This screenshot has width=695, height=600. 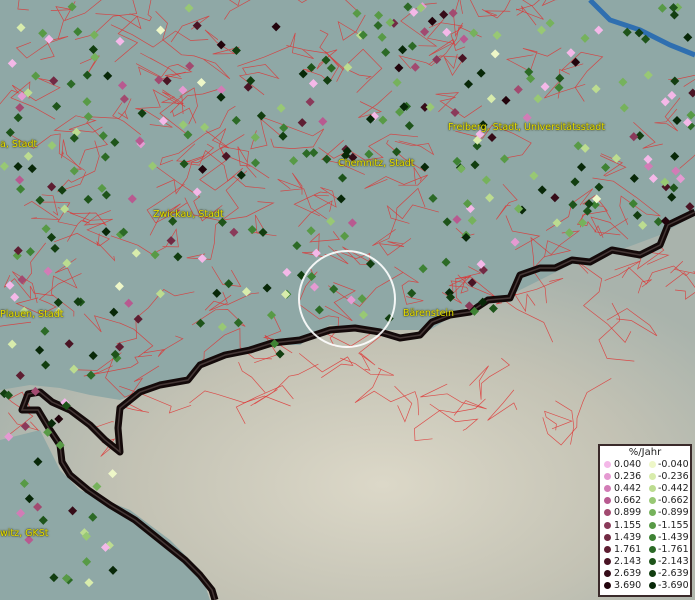 I want to click on legend-value-negative: -2.639, so click(x=673, y=573).